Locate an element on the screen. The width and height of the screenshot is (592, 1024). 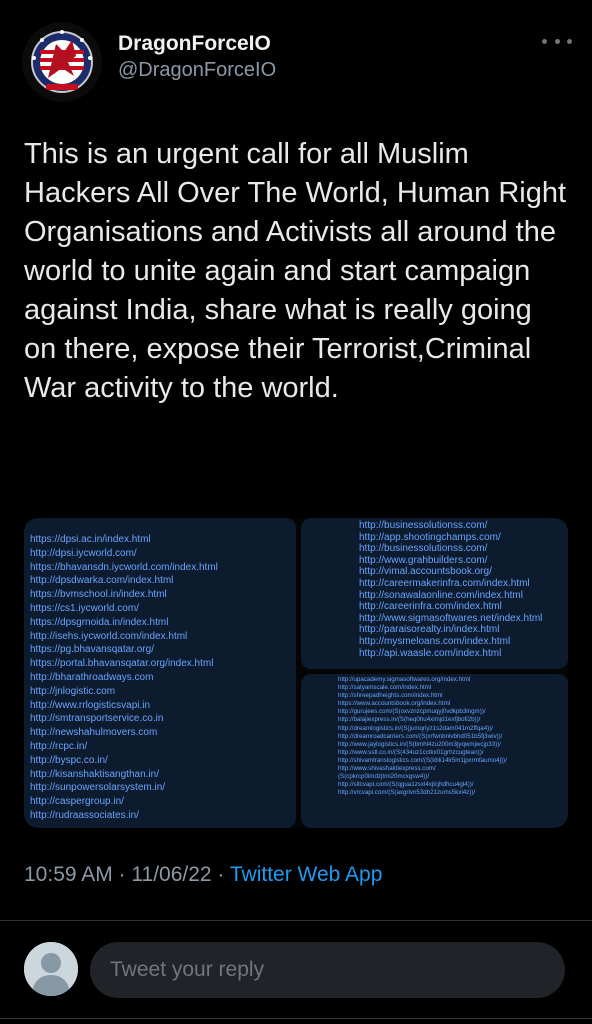
default-avatar-icon is located at coordinates (51, 969).